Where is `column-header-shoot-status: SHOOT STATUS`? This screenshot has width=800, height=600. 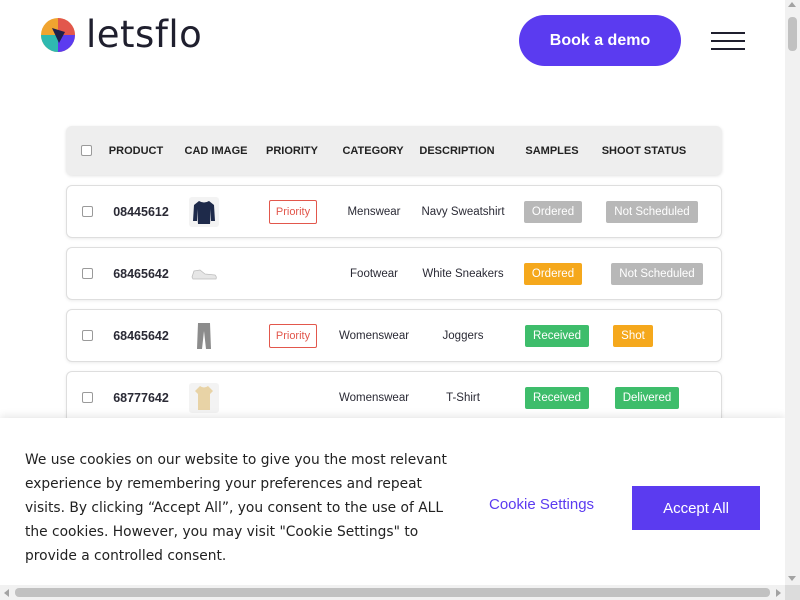 column-header-shoot-status: SHOOT STATUS is located at coordinates (644, 150).